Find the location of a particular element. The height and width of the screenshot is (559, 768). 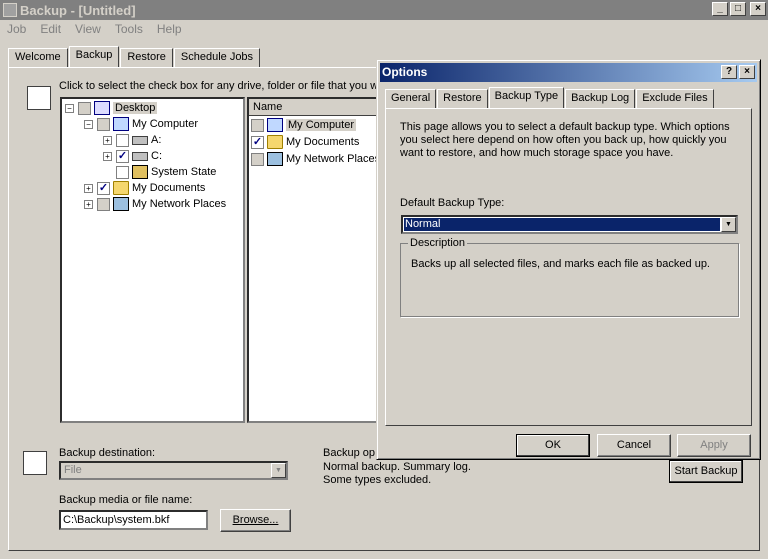

maximize-button: □ is located at coordinates (738, 9).